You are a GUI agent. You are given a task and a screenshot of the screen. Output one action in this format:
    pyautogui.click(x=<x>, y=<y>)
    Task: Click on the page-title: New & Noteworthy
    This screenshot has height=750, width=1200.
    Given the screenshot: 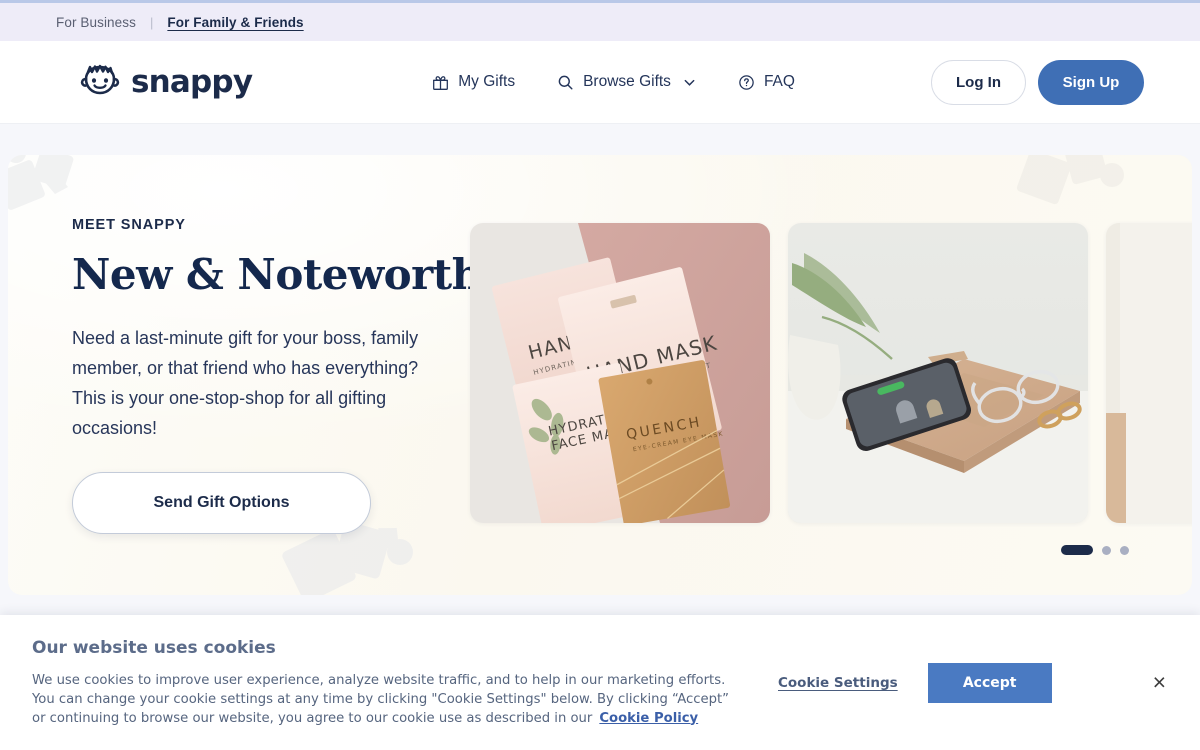 What is the action you would take?
    pyautogui.click(x=289, y=274)
    